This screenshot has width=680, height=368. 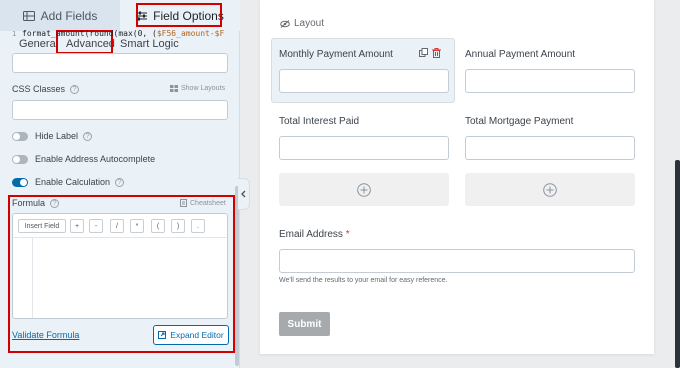 I want to click on toggle-row-hide-label: Hide Label ?, so click(x=52, y=136).